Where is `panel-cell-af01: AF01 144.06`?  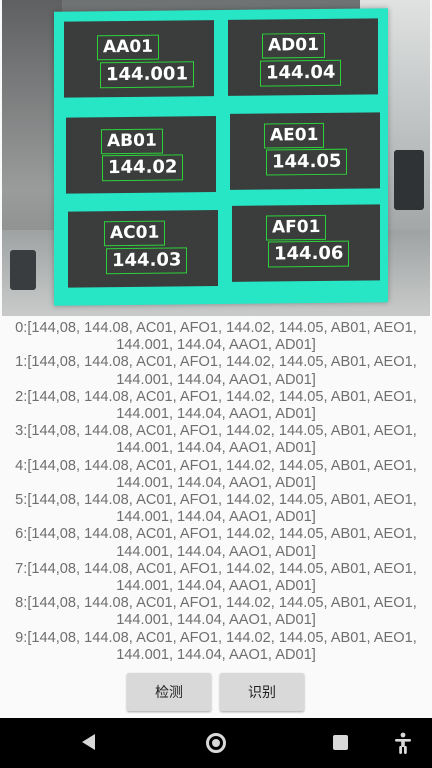
panel-cell-af01: AF01 144.06 is located at coordinates (306, 243).